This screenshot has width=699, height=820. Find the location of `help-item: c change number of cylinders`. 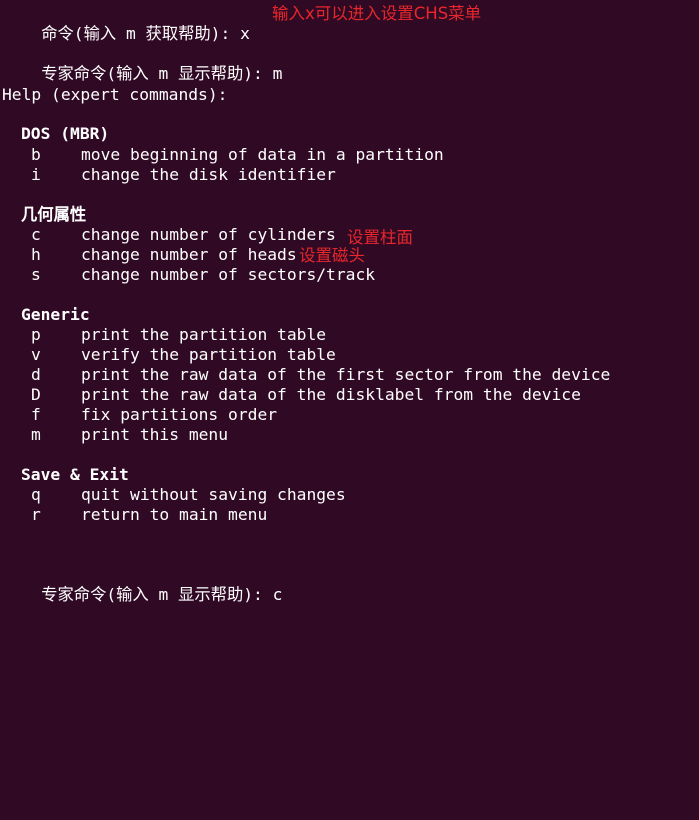

help-item: c change number of cylinders is located at coordinates (183, 235).